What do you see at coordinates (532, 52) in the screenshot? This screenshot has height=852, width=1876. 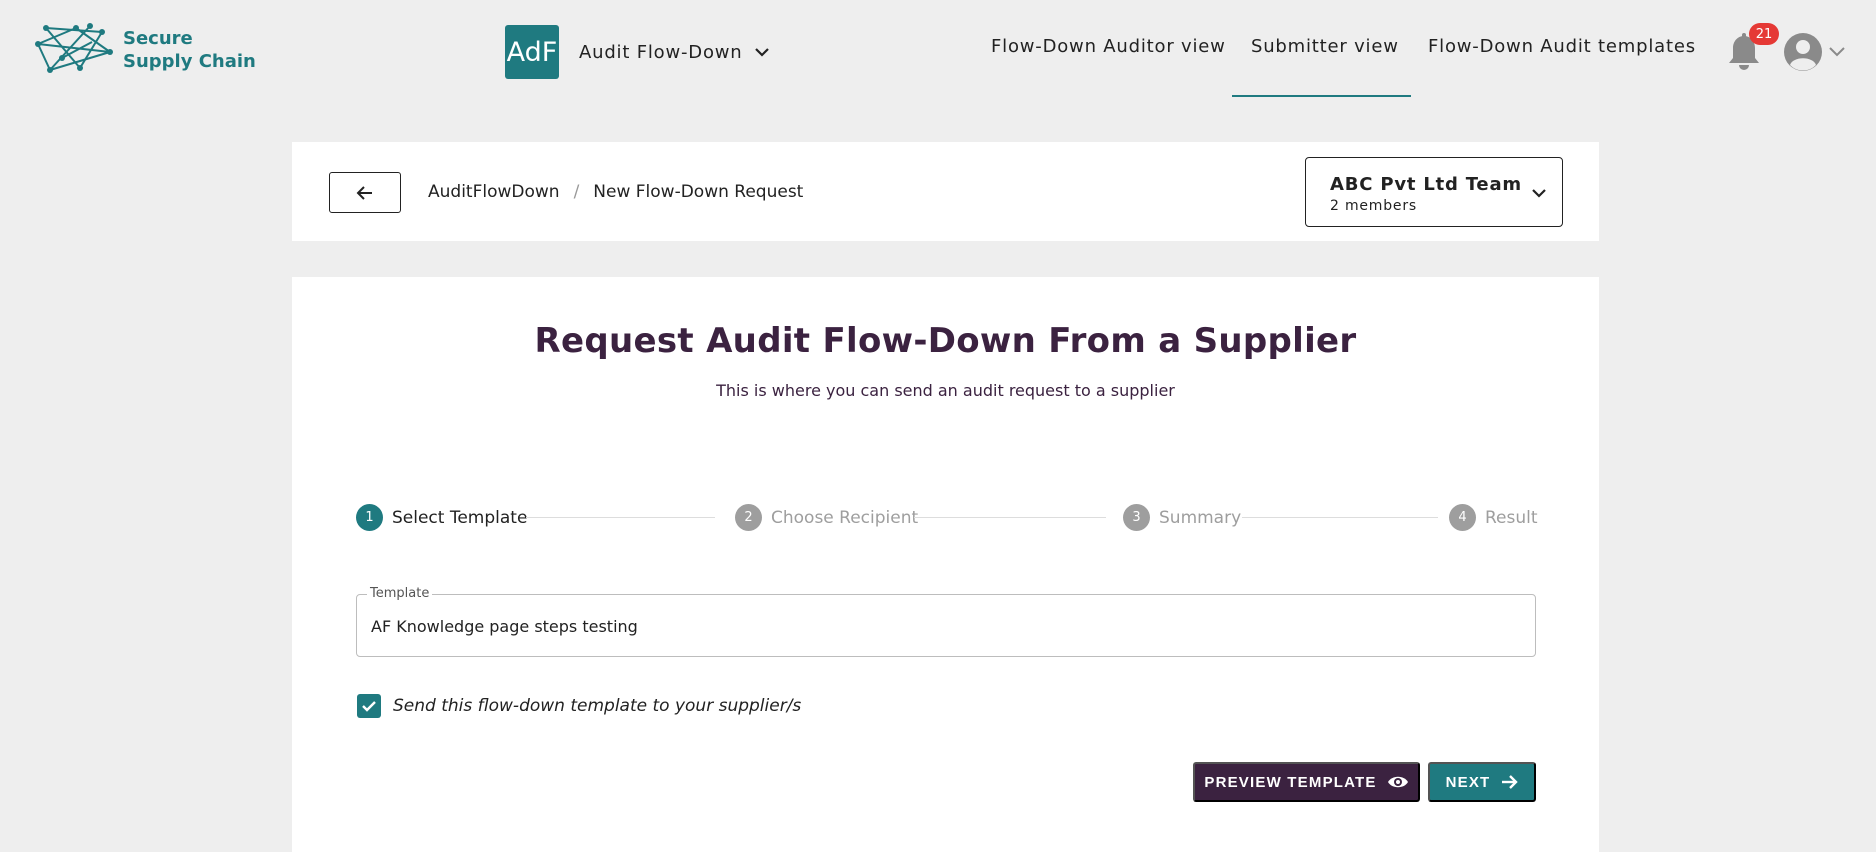 I see `app-badge: AdF` at bounding box center [532, 52].